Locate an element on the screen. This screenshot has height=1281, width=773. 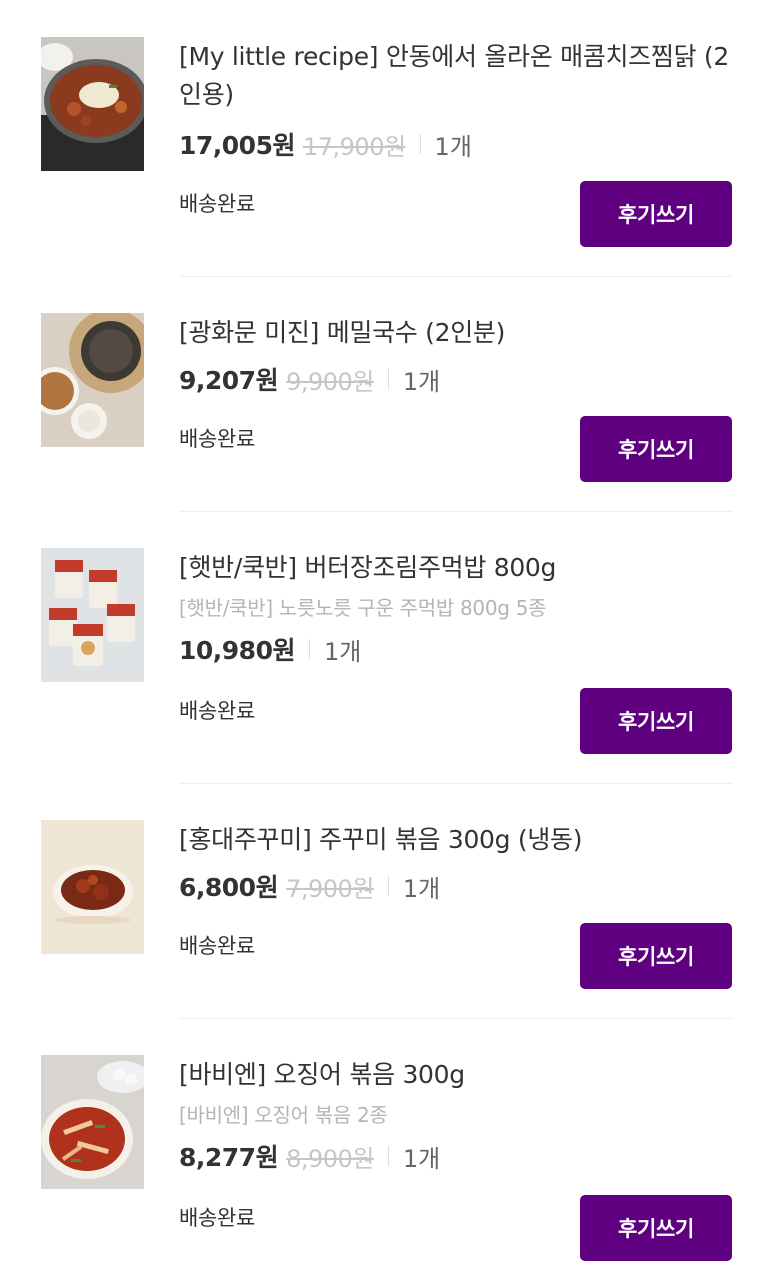
sale-price: 17,005원 is located at coordinates (237, 145).